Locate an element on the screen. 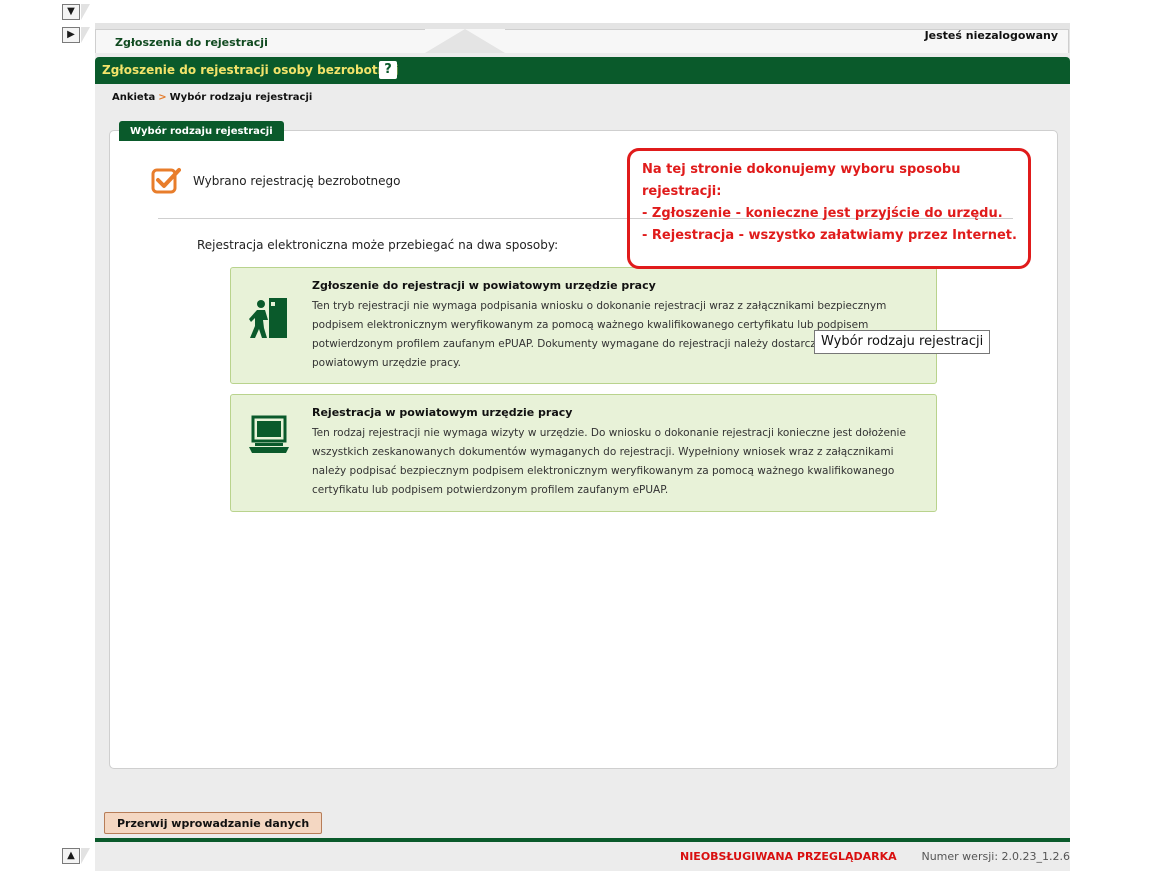 The image size is (1170, 871). collapse-down-button: ▼ is located at coordinates (71, 12).